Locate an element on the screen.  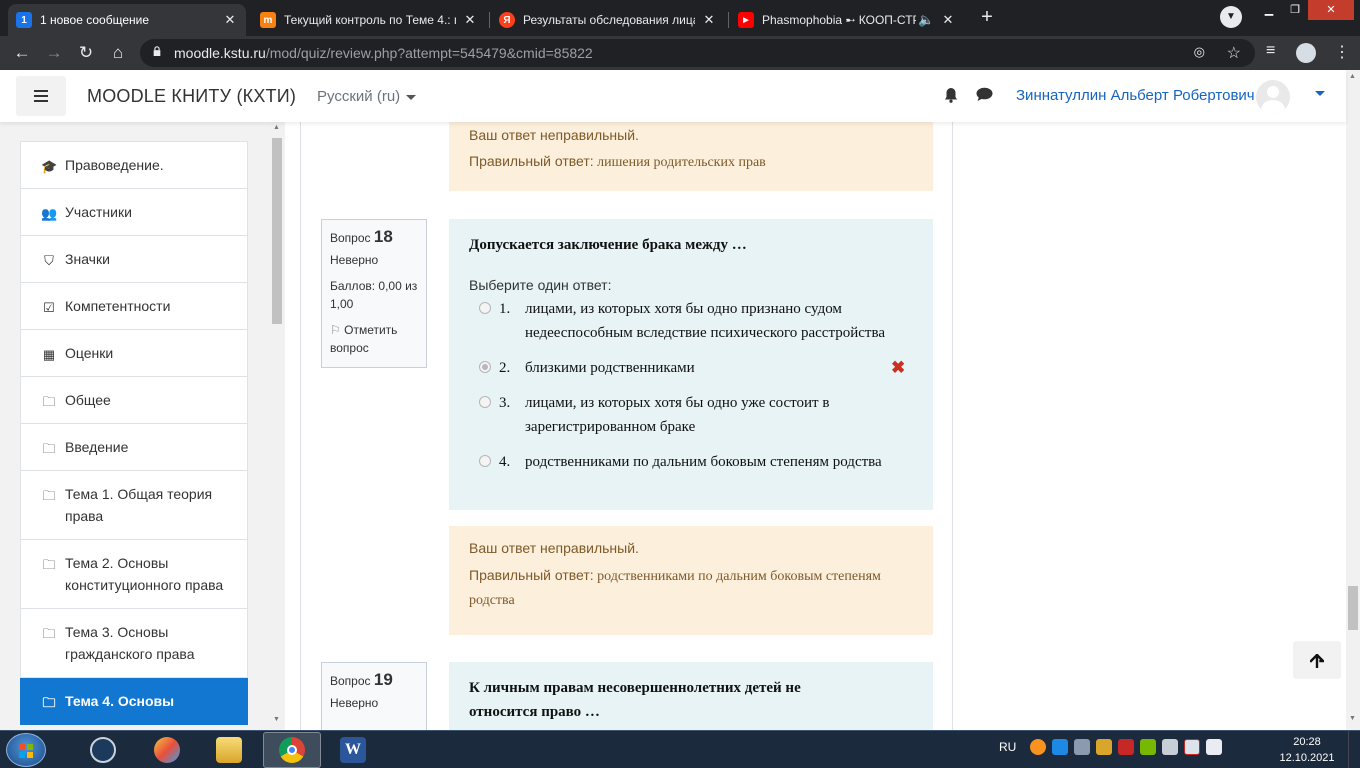
drawer-item-label: Тема 2. Основы конституционного права is located at coordinates (144, 574).